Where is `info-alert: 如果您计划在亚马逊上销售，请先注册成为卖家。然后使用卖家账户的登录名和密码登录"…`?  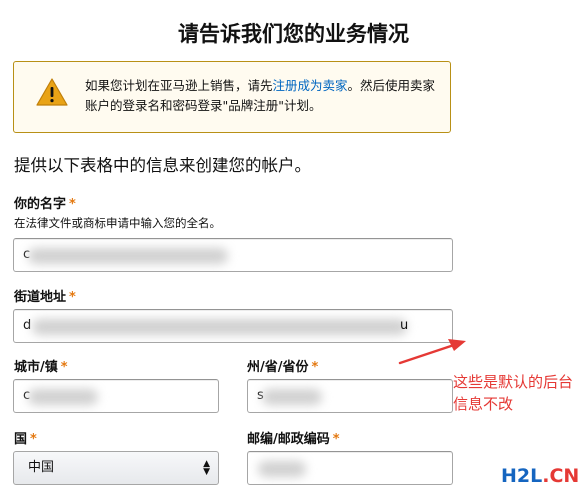
info-alert: 如果您计划在亚马逊上销售，请先注册成为卖家。然后使用卖家账户的登录名和密码登录"… is located at coordinates (232, 97).